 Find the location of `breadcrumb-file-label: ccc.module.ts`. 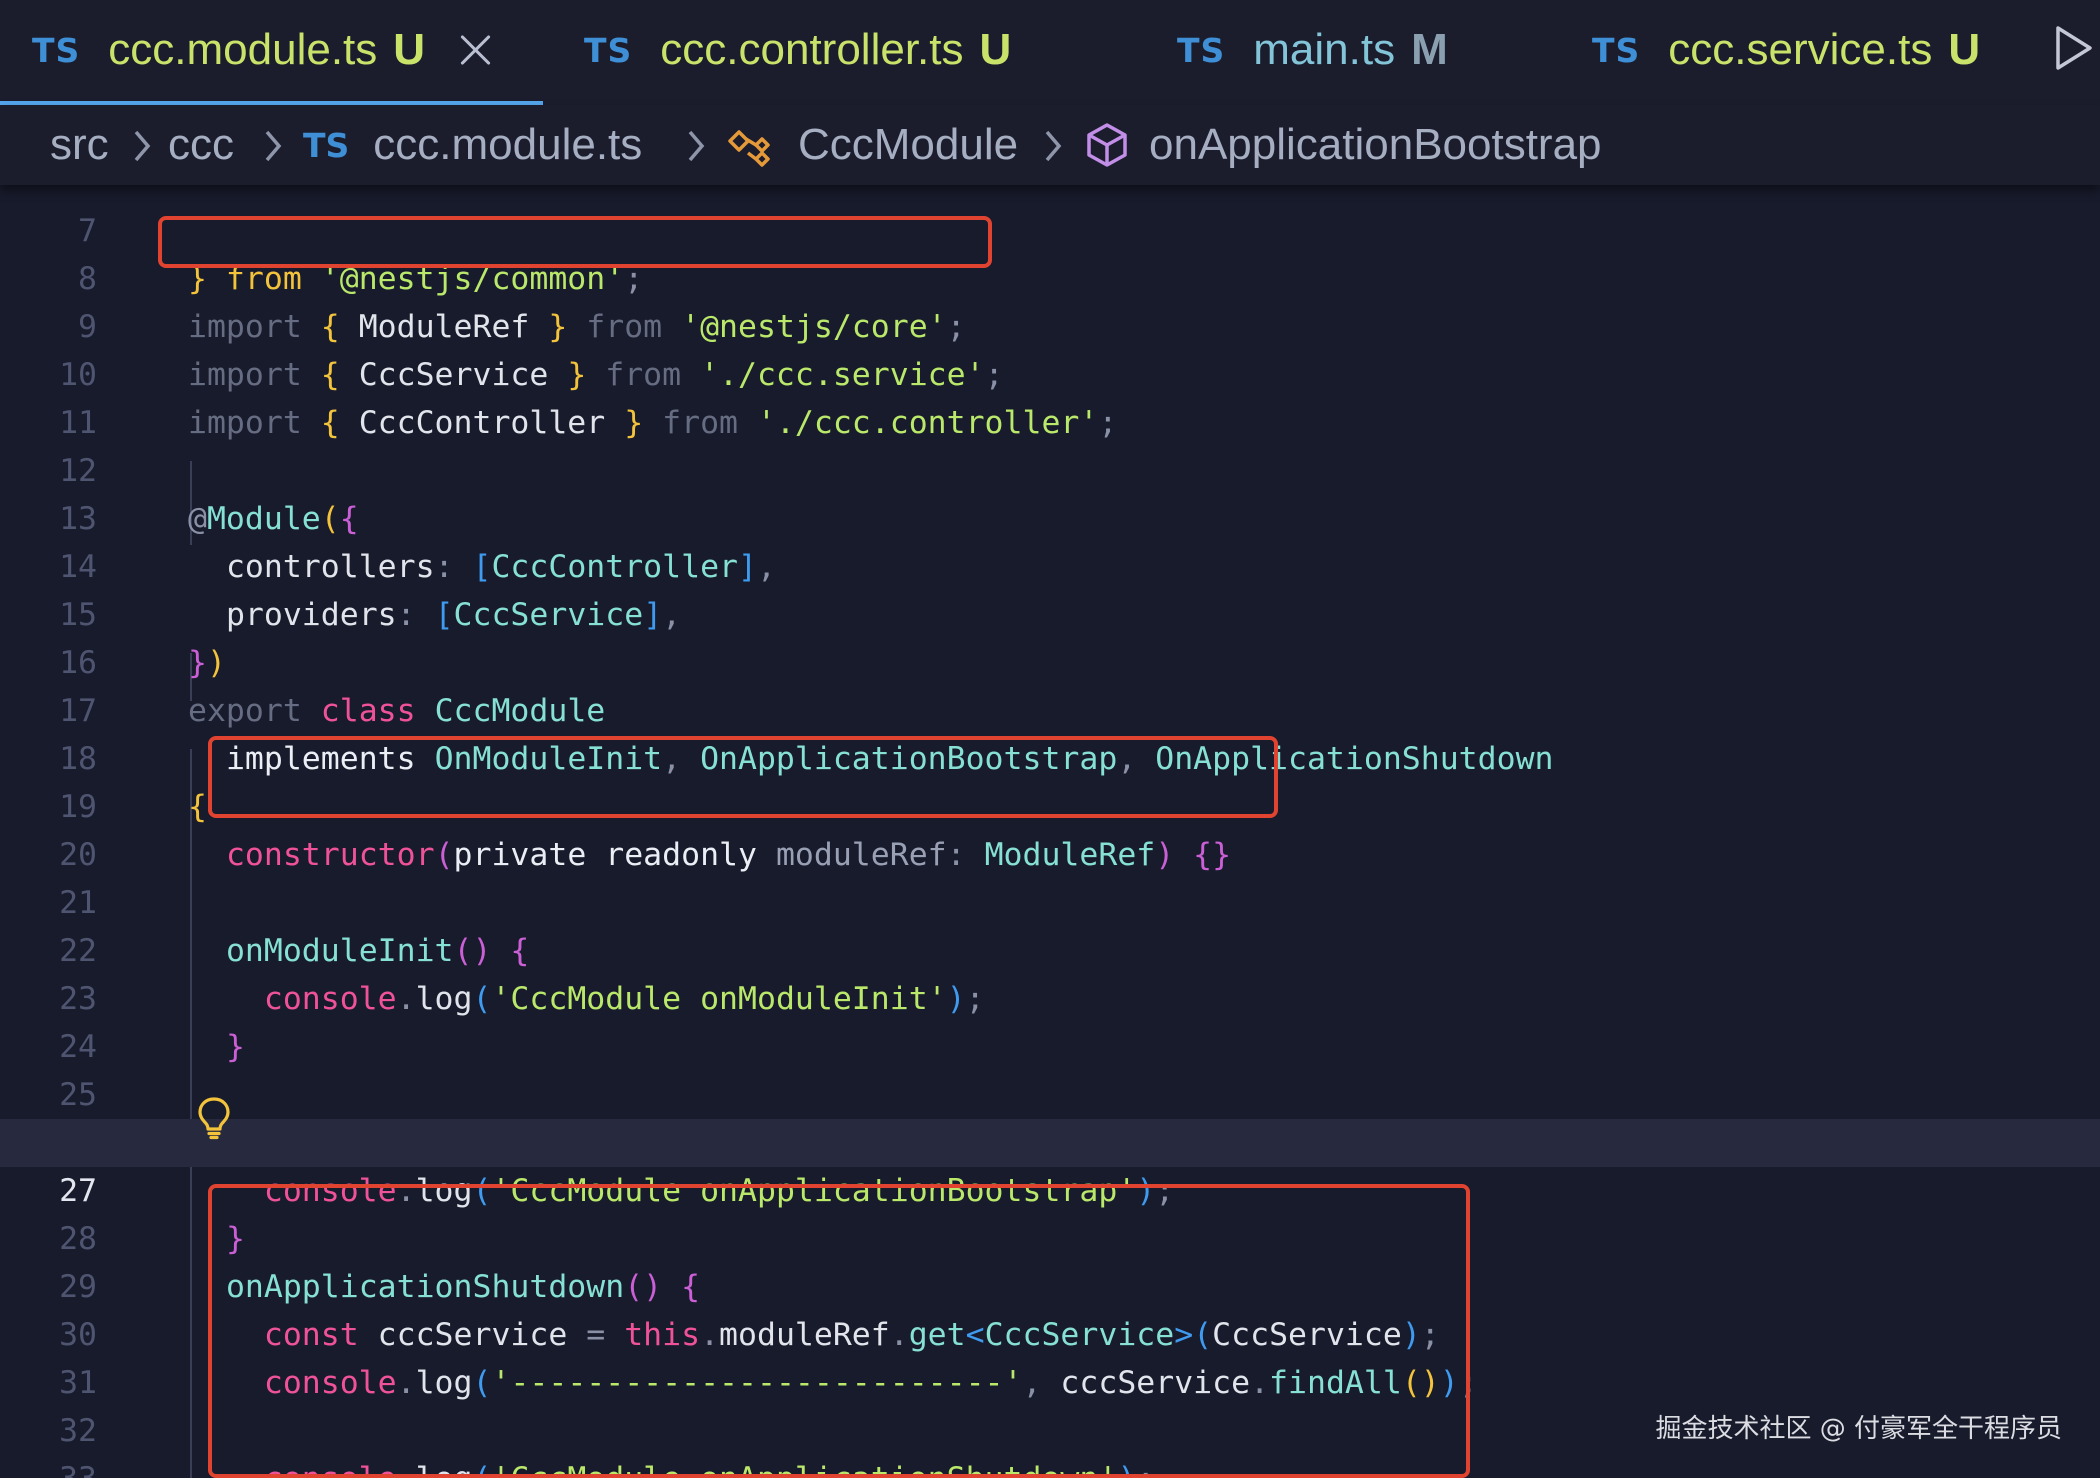

breadcrumb-file-label: ccc.module.ts is located at coordinates (508, 144).